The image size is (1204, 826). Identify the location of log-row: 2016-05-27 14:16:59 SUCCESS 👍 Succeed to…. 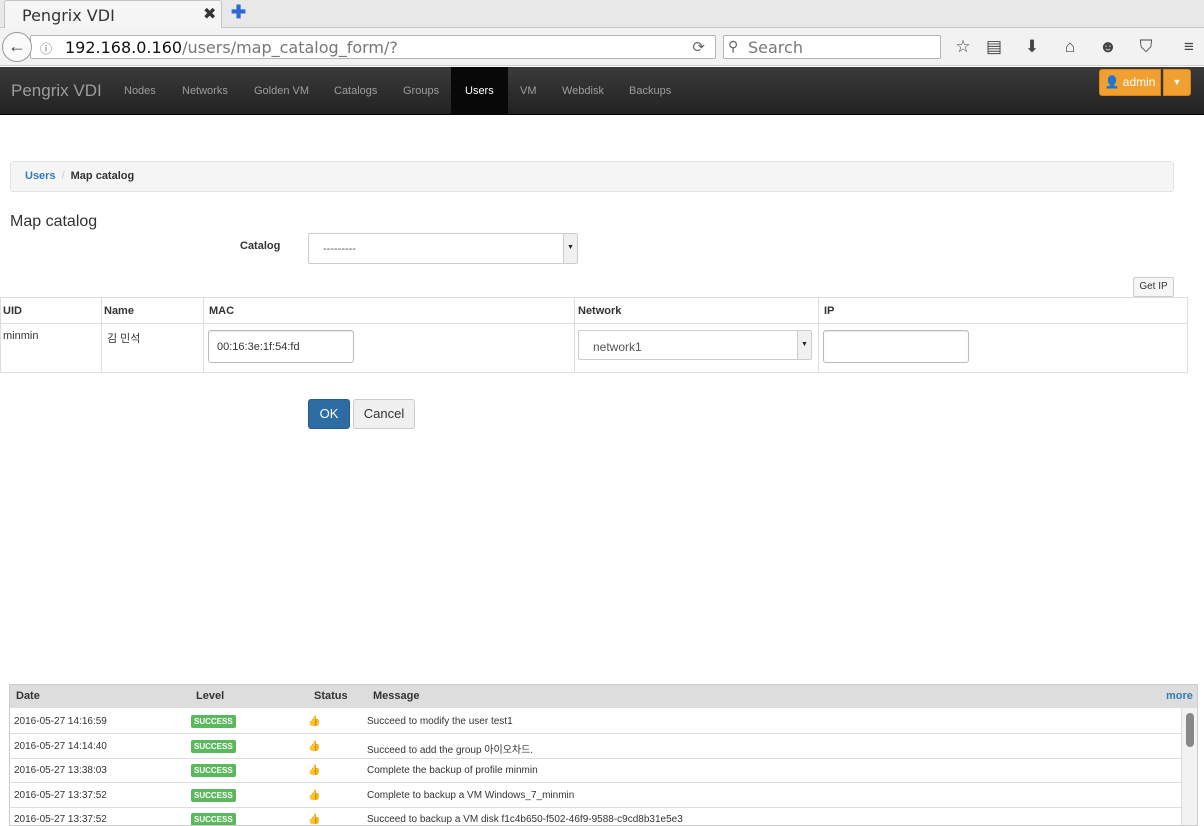
(596, 721).